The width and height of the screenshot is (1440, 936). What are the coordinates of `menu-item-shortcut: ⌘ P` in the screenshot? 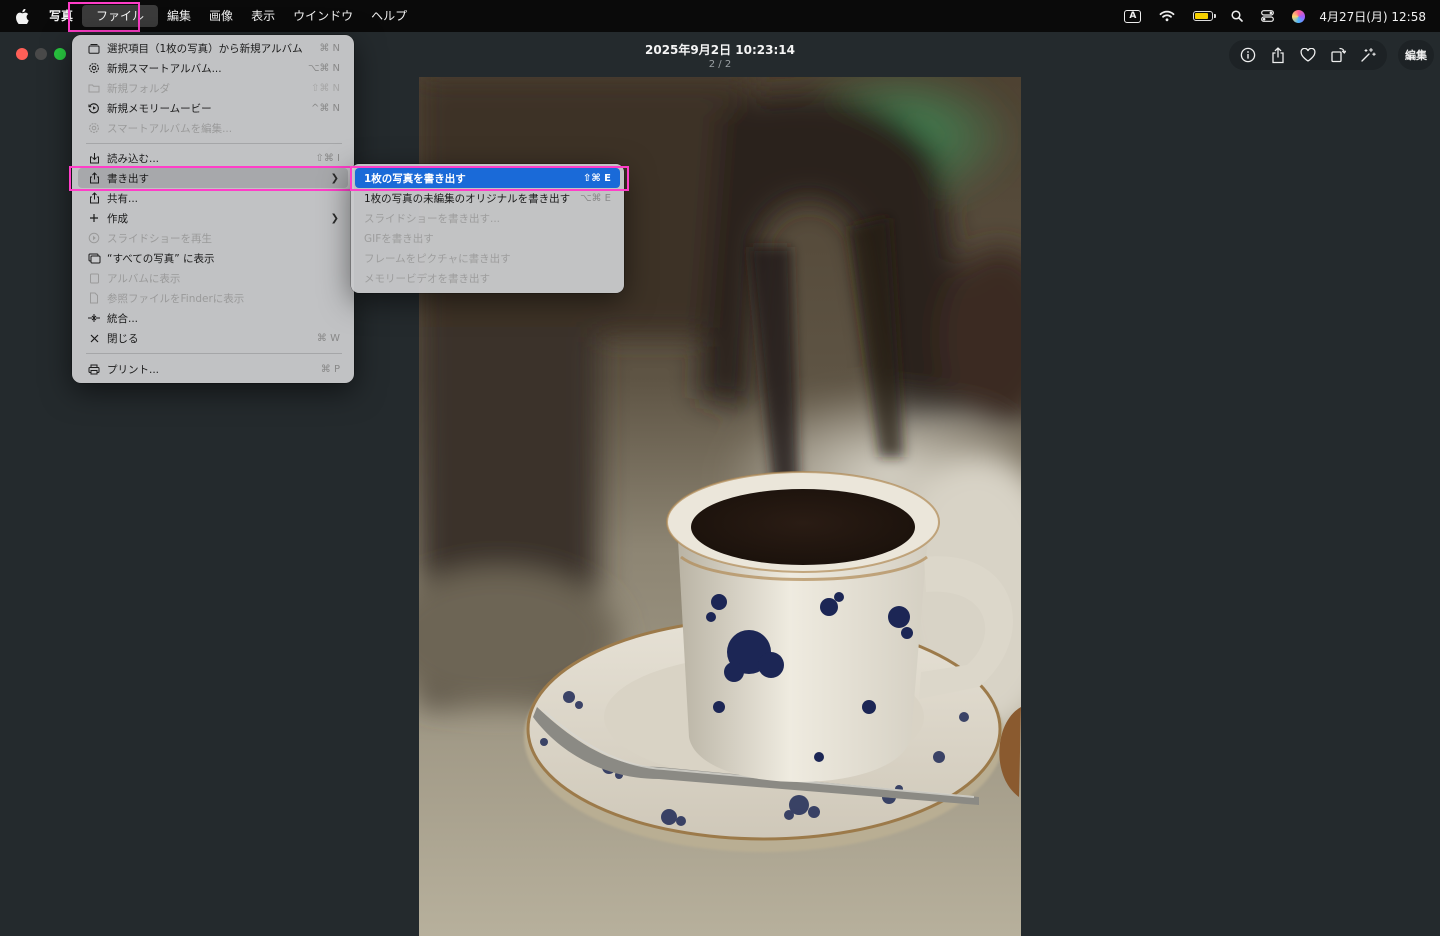 It's located at (330, 369).